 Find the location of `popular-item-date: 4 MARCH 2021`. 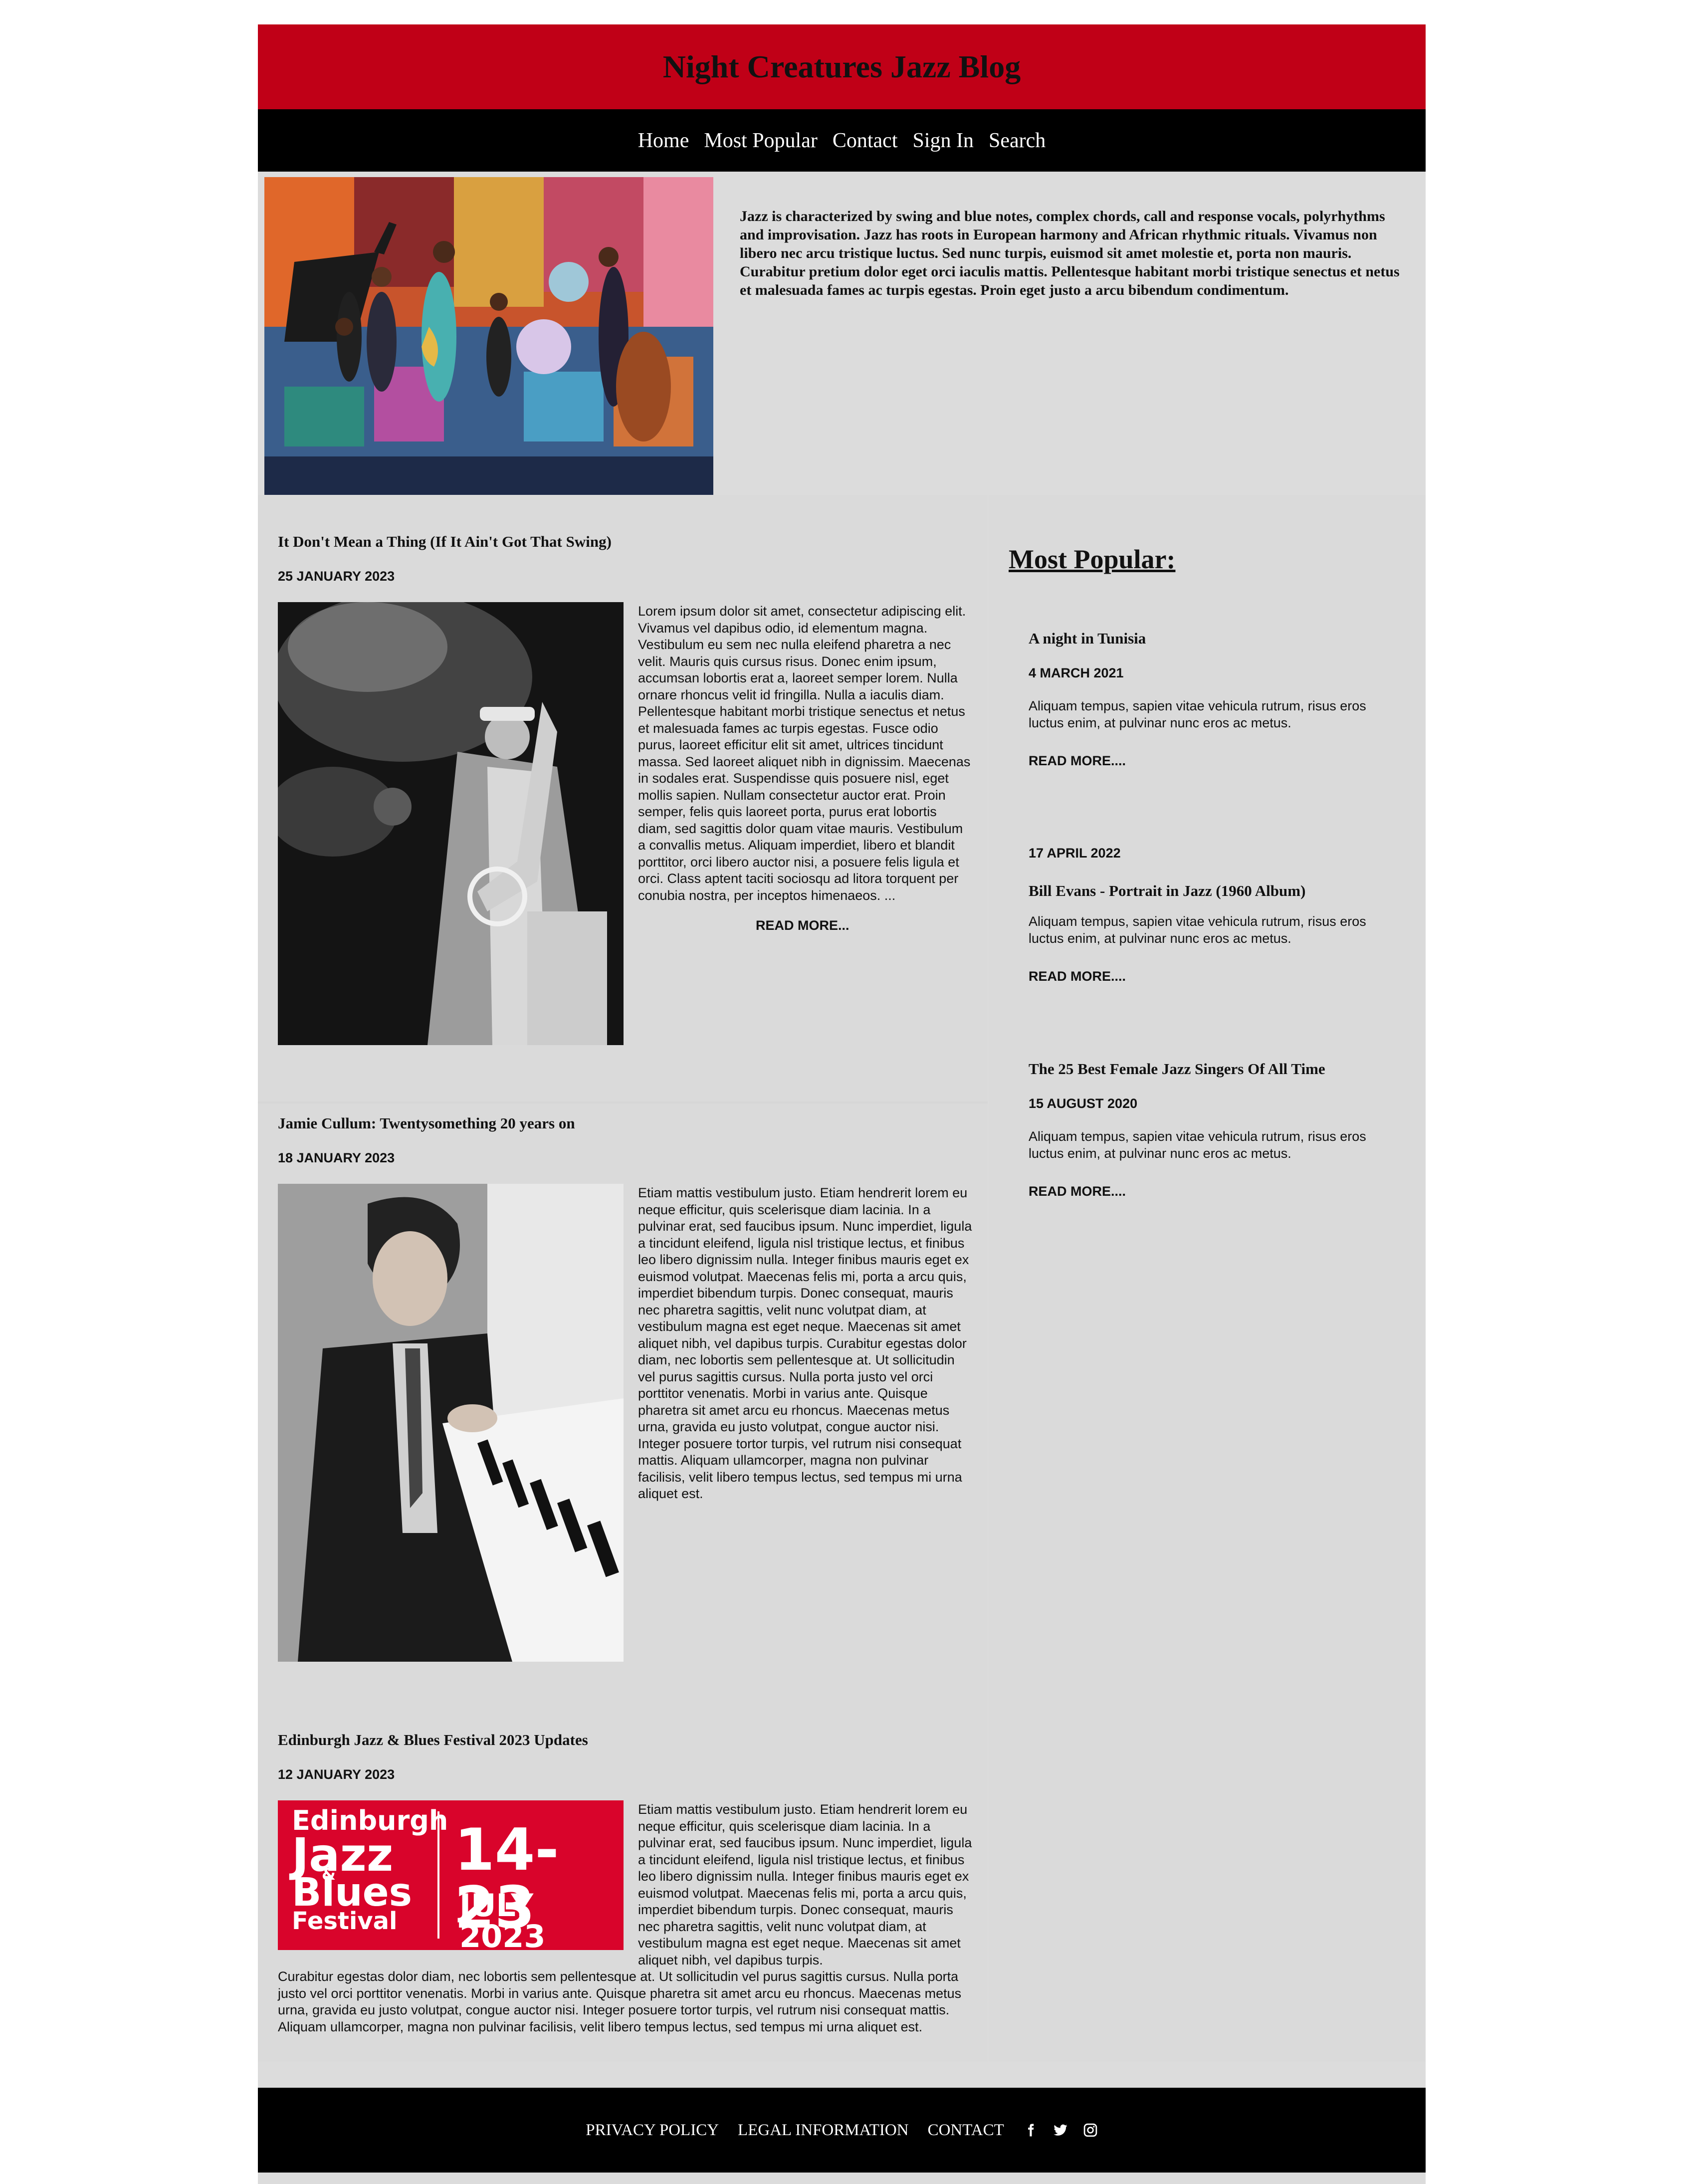

popular-item-date: 4 MARCH 2021 is located at coordinates (1076, 672).